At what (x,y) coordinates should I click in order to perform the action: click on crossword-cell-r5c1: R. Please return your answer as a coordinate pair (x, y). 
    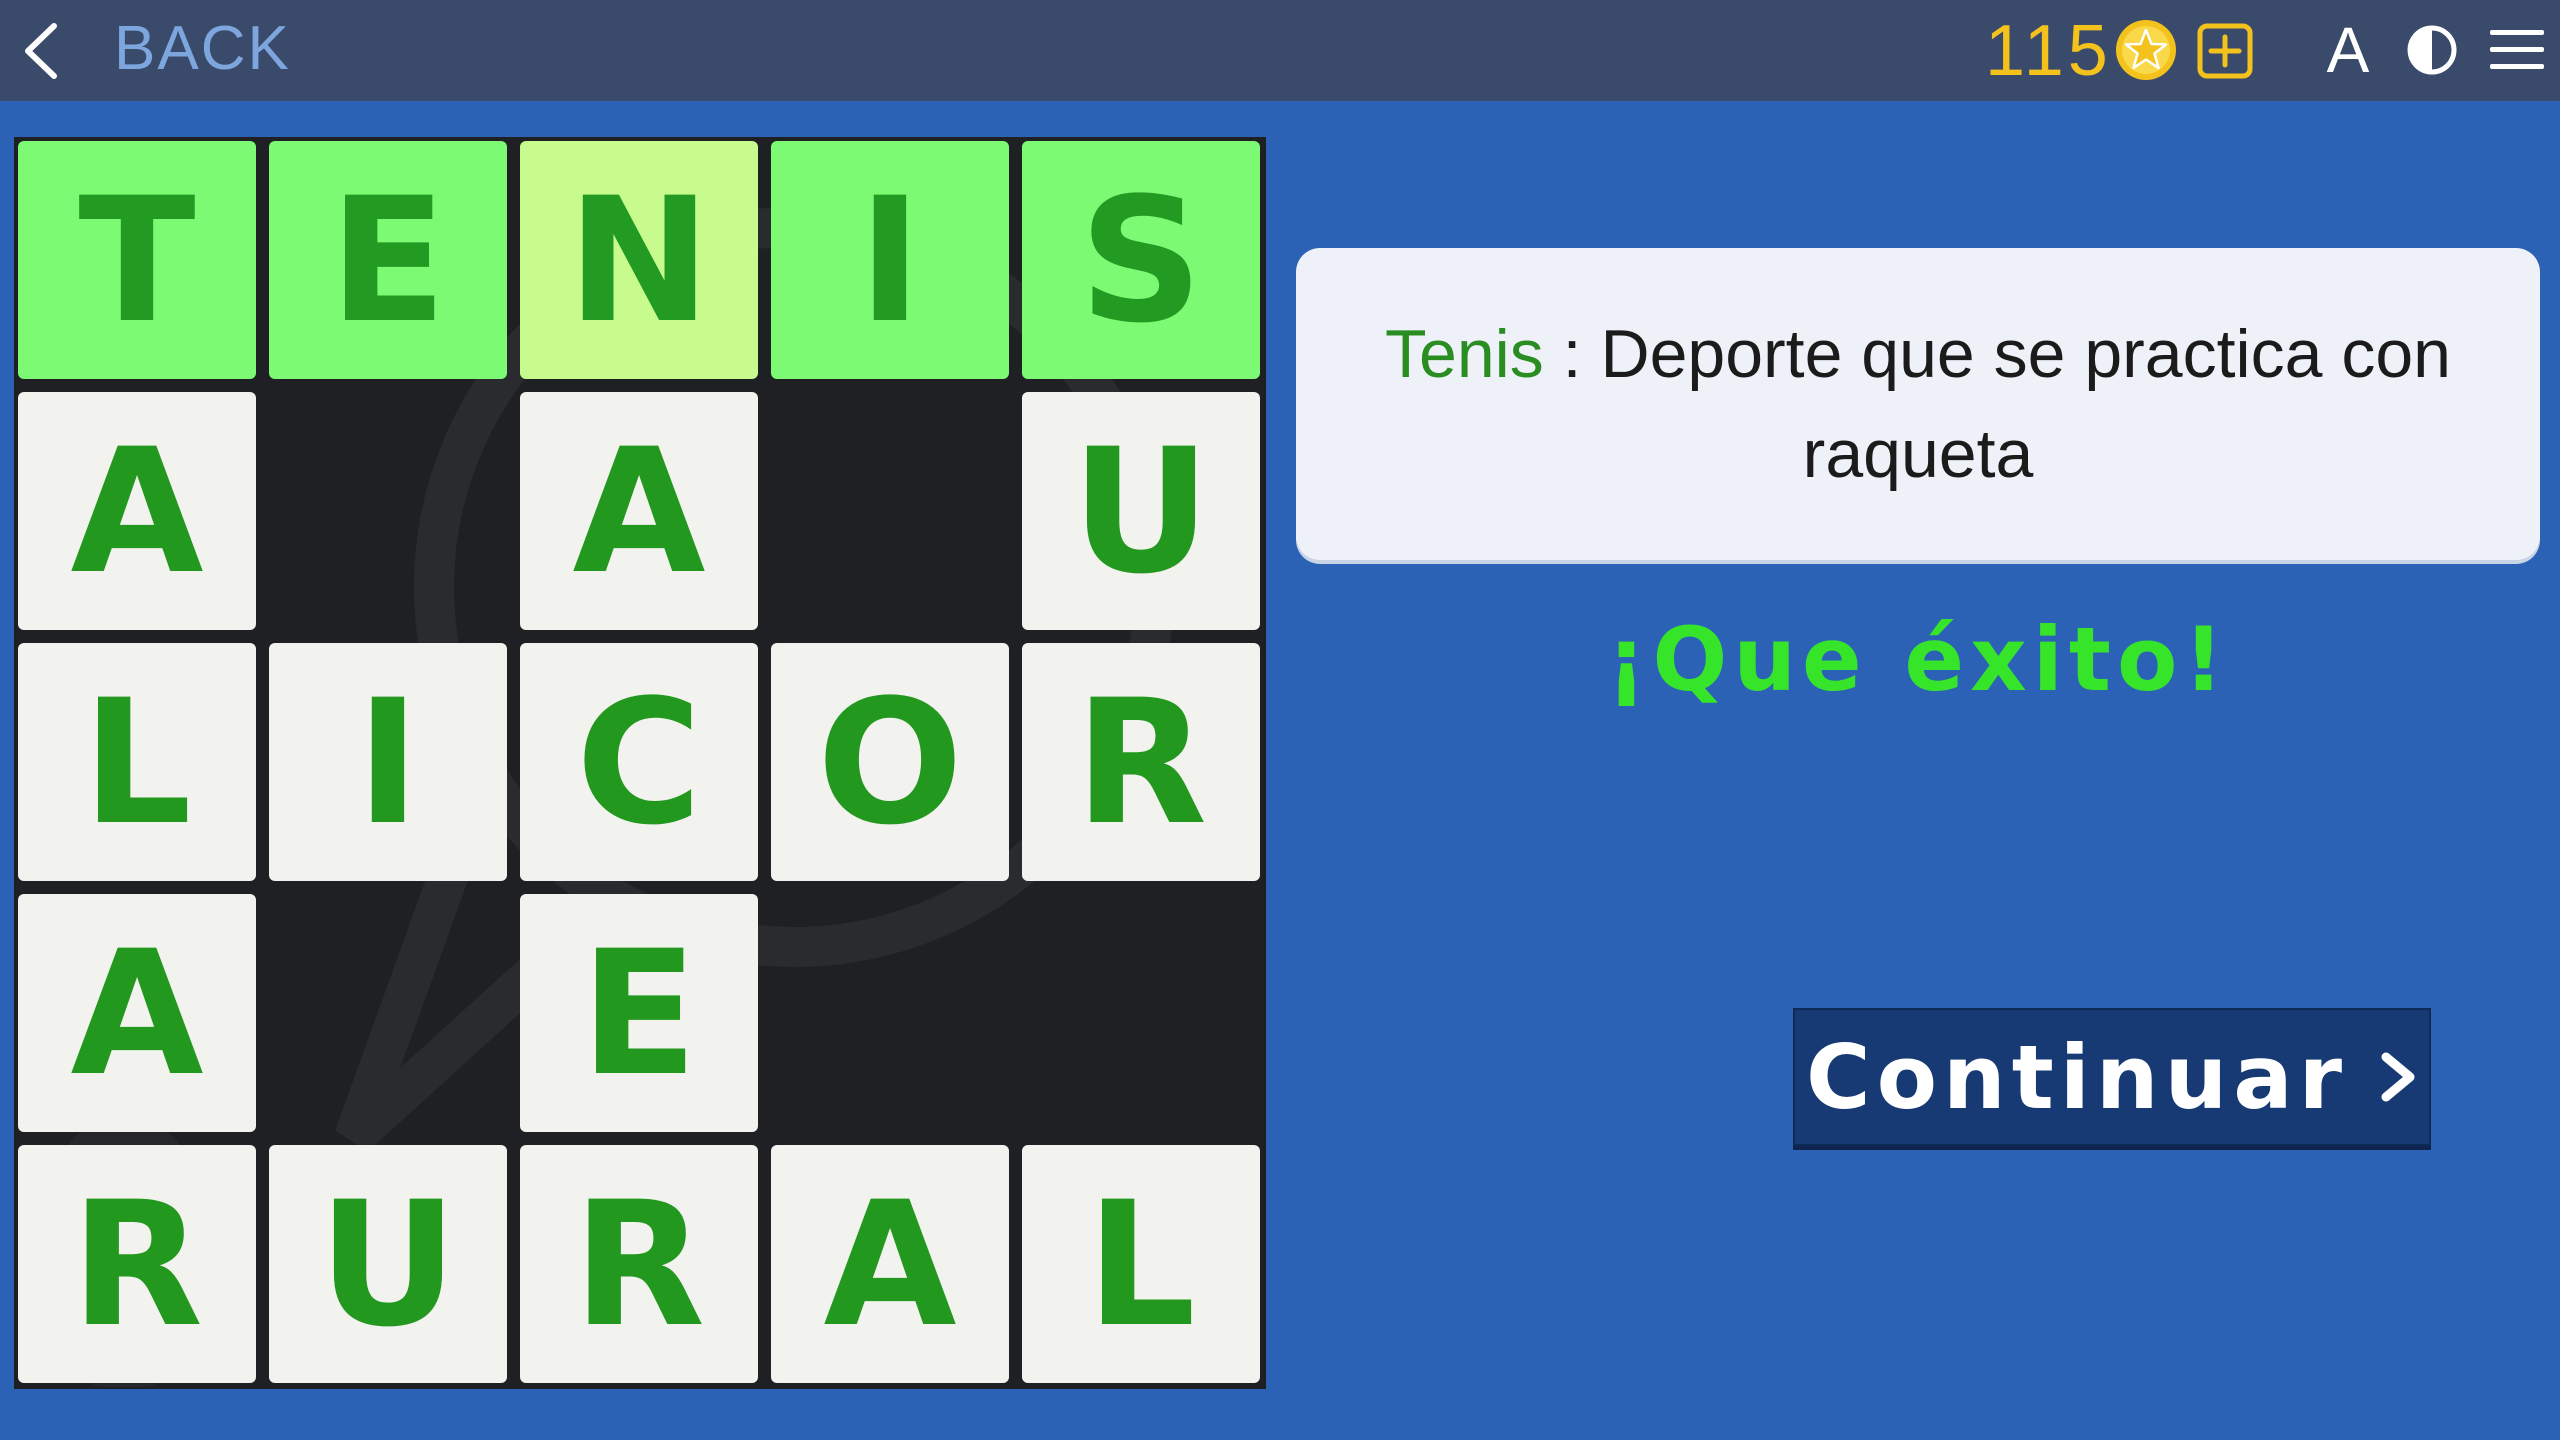
    Looking at the image, I should click on (137, 1264).